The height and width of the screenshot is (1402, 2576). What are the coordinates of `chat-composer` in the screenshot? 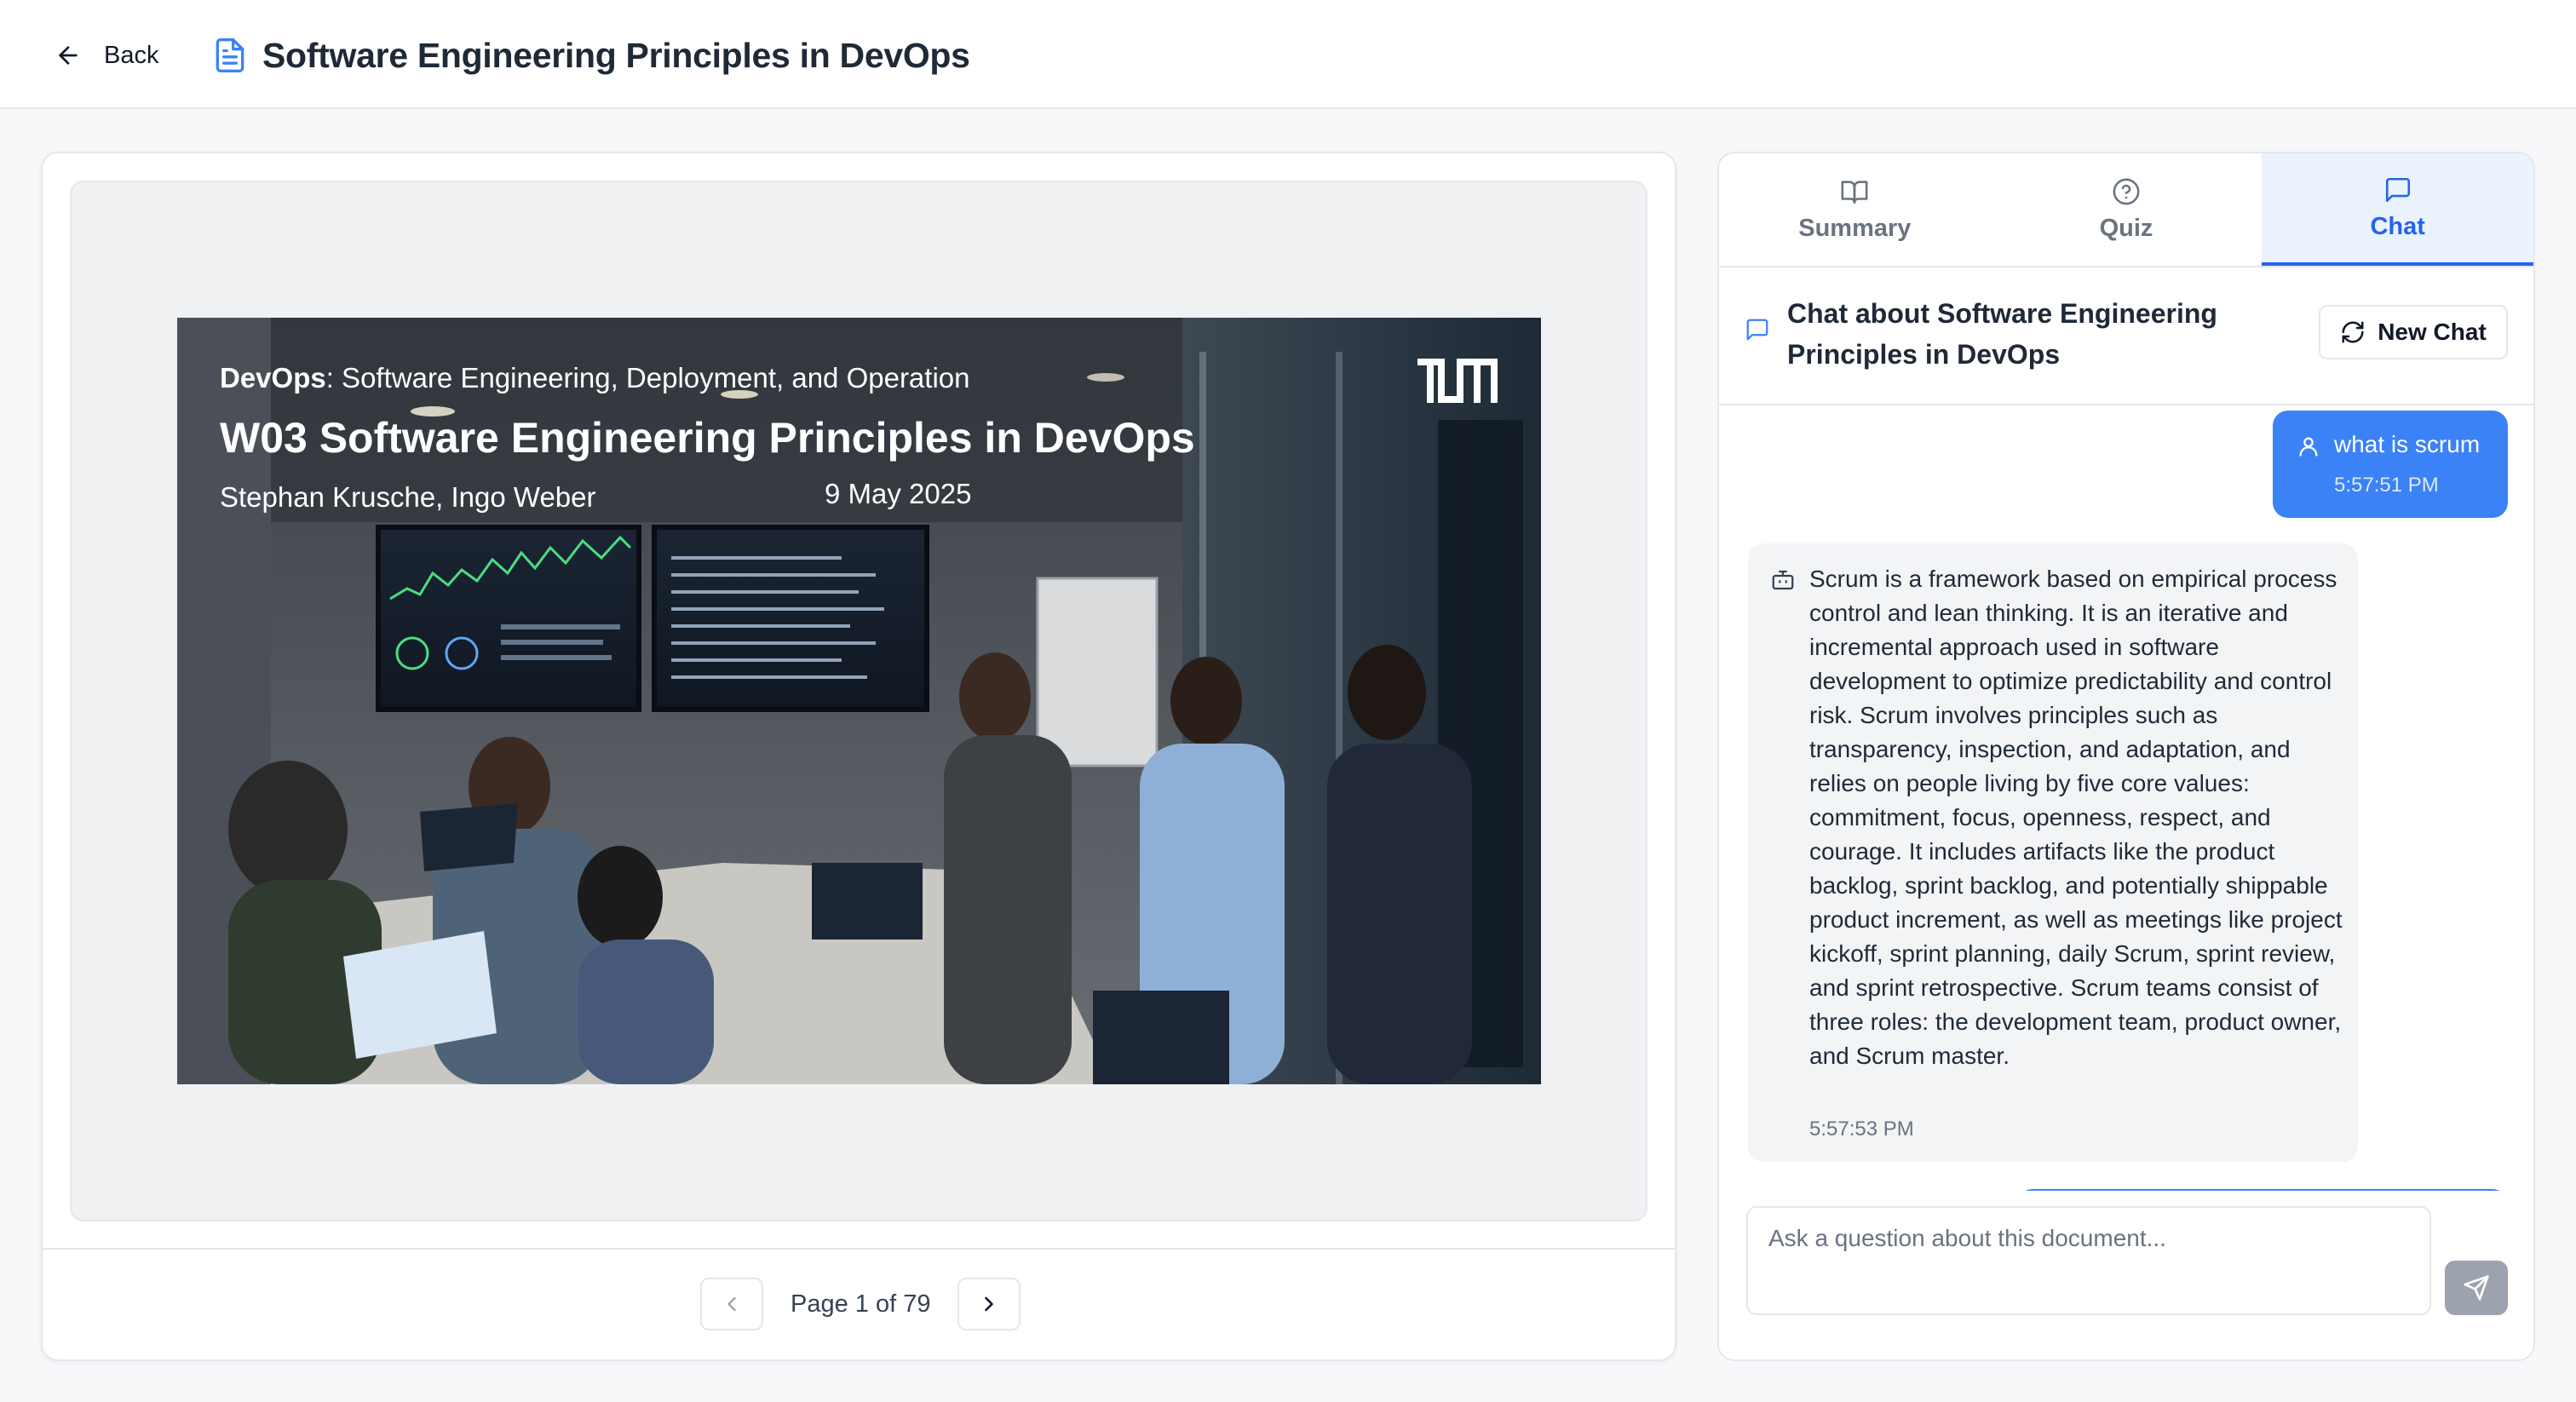 It's located at (2126, 1275).